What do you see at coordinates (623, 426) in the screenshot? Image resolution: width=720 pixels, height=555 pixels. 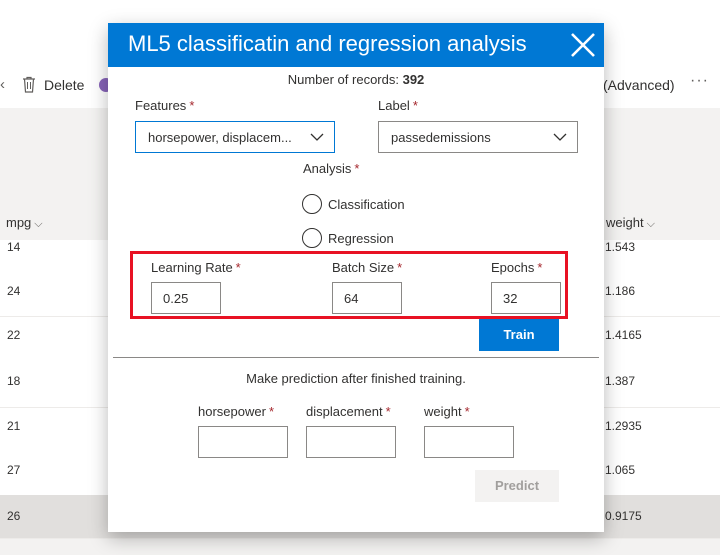 I see `cell-weight: 1.2935` at bounding box center [623, 426].